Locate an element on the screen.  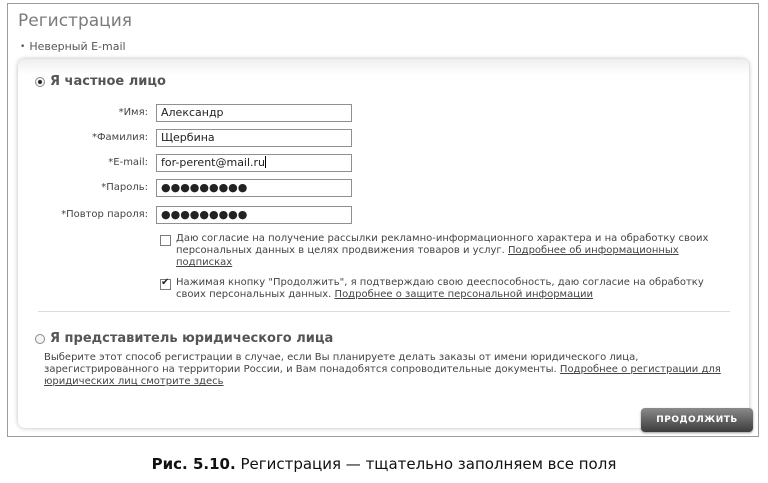
email-value: for-perent@mail.ru is located at coordinates (213, 162).